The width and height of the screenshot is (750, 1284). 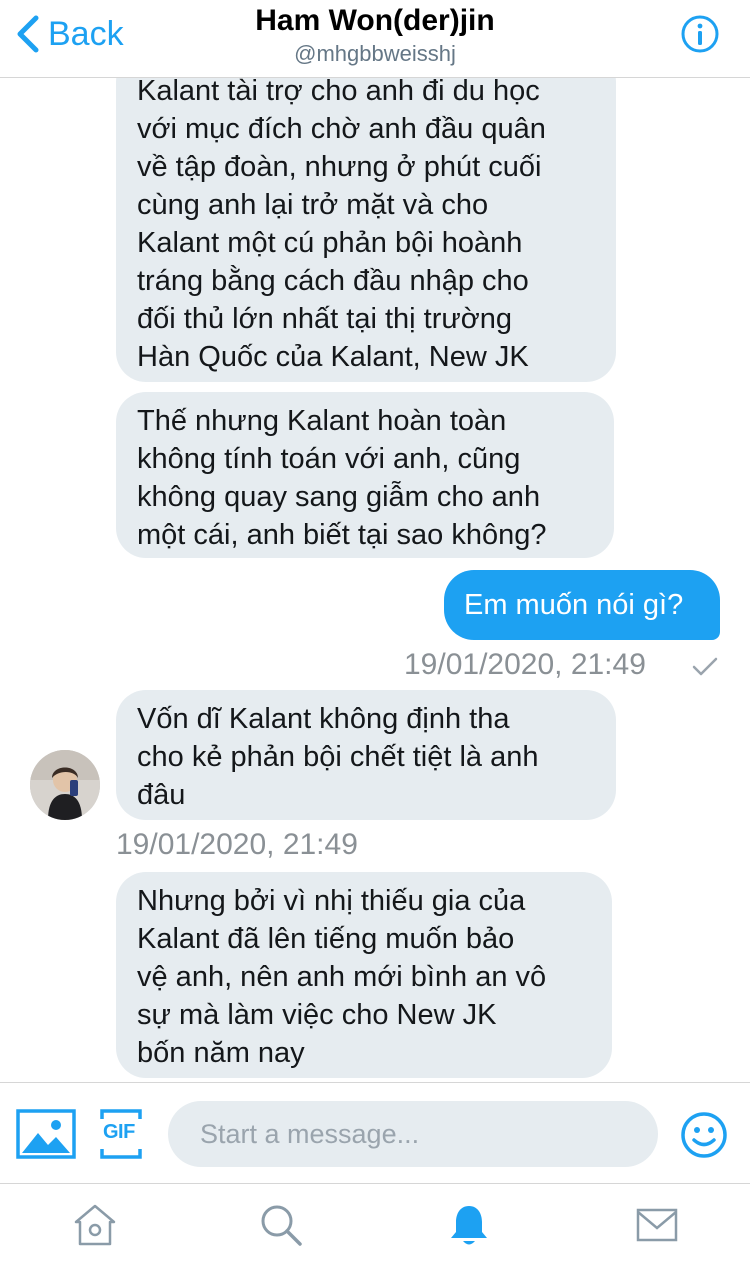 I want to click on emoji-icon, so click(x=704, y=1135).